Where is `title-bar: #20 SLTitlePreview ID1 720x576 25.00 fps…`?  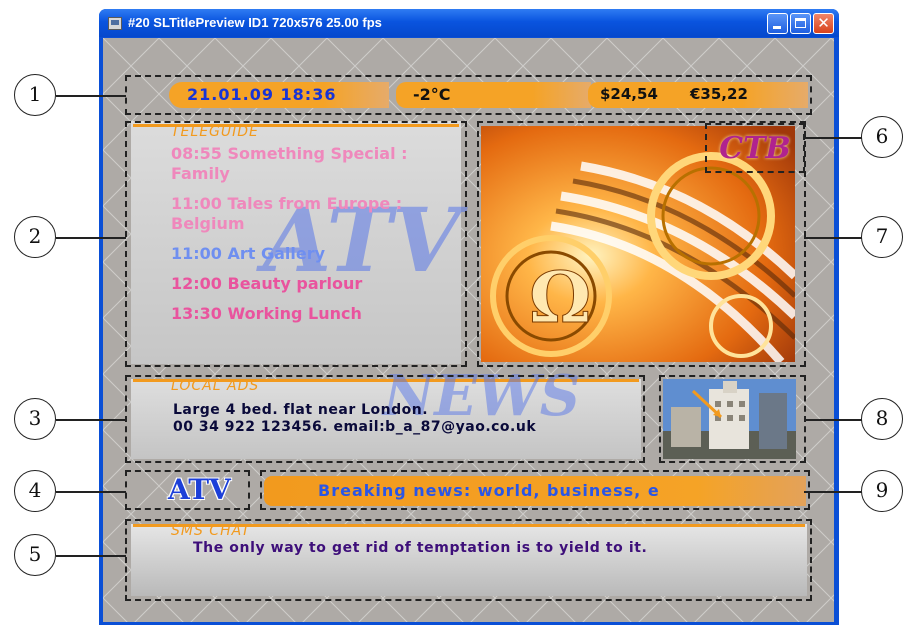 title-bar: #20 SLTitlePreview ID1 720x576 25.00 fps… is located at coordinates (469, 23).